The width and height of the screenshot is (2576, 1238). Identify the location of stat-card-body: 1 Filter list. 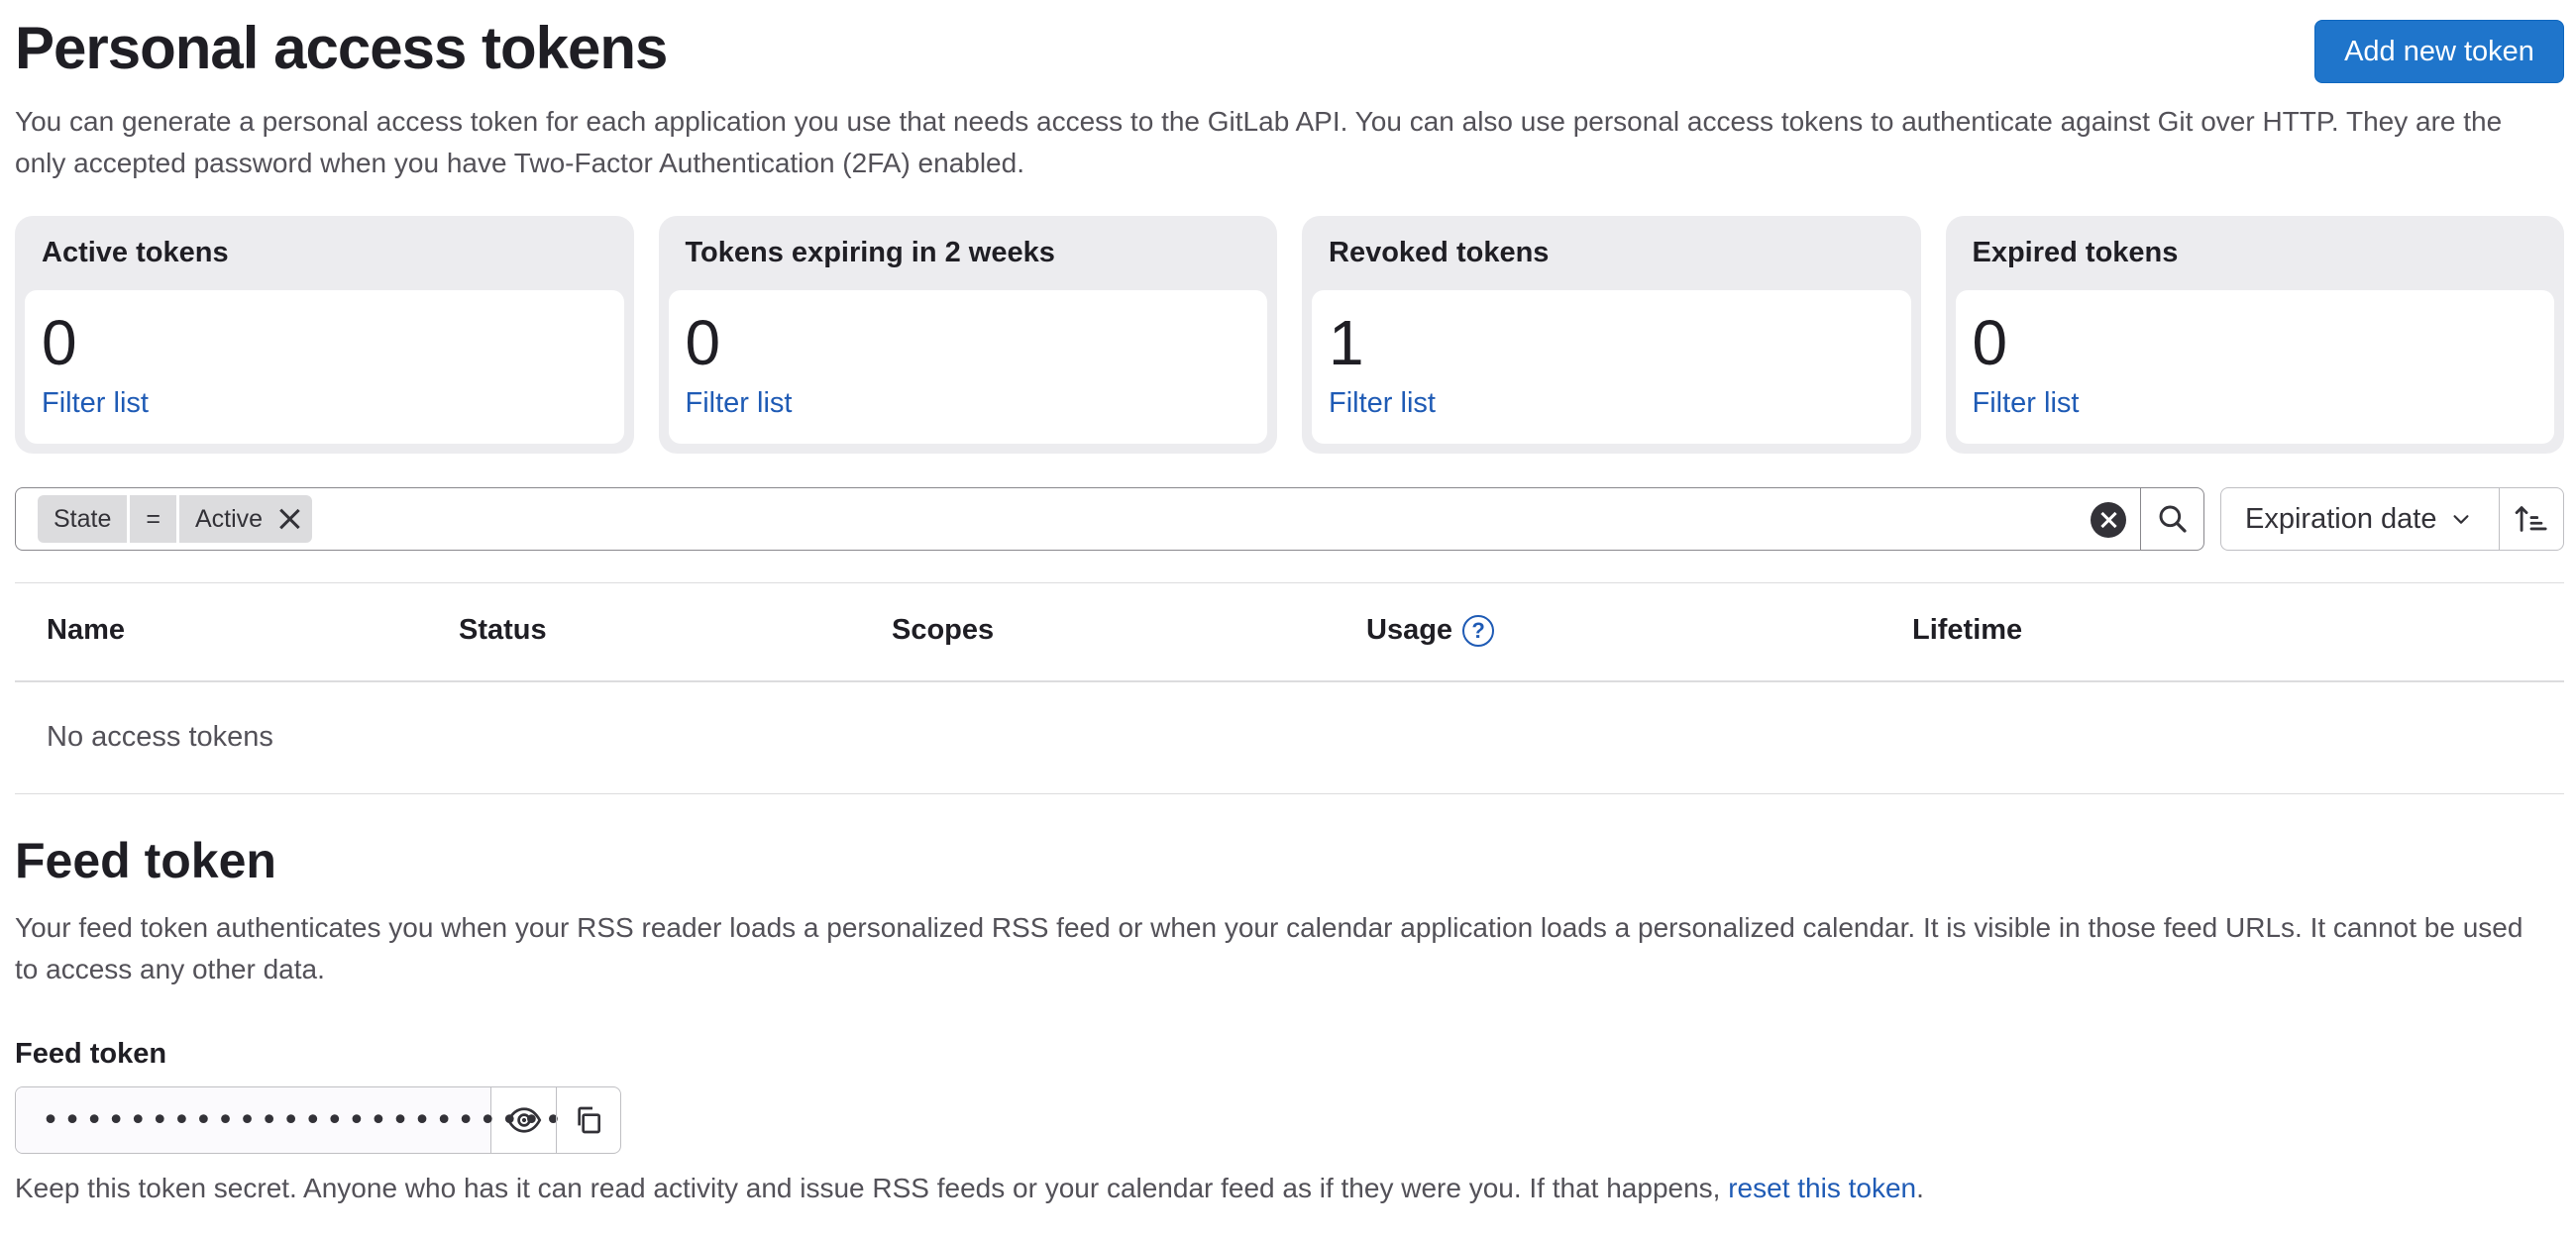
(1612, 367).